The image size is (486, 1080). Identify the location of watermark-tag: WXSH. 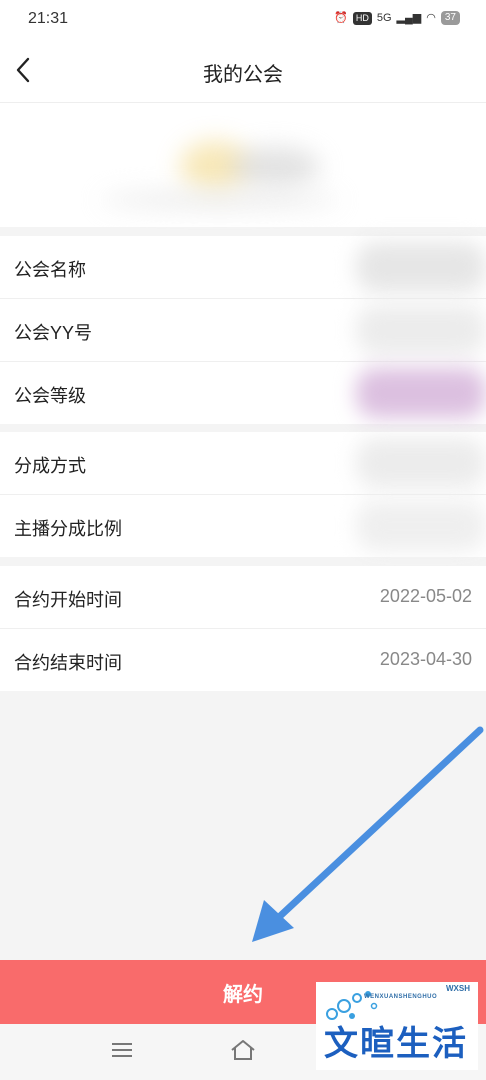
(458, 988).